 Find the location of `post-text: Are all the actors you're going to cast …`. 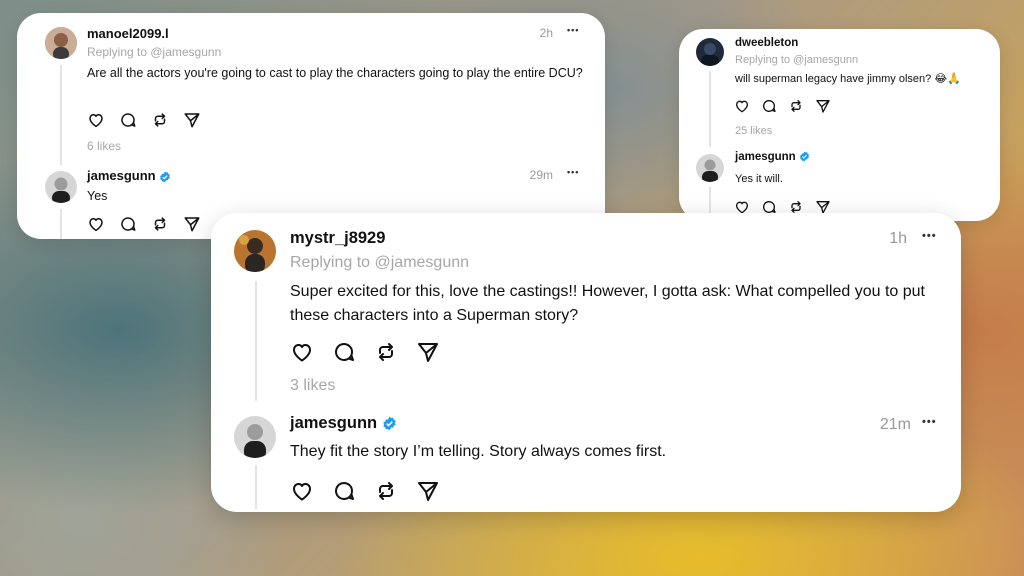

post-text: Are all the actors you're going to cast … is located at coordinates (335, 73).